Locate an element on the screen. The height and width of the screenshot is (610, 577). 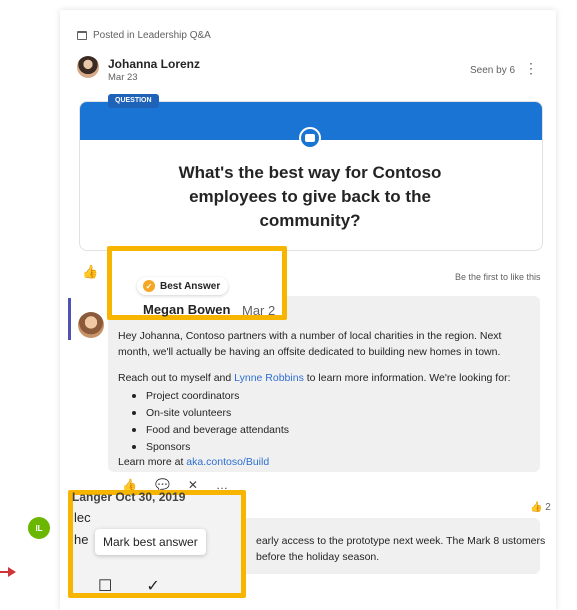
reaction-badge: 👍 2 is located at coordinates (540, 507).